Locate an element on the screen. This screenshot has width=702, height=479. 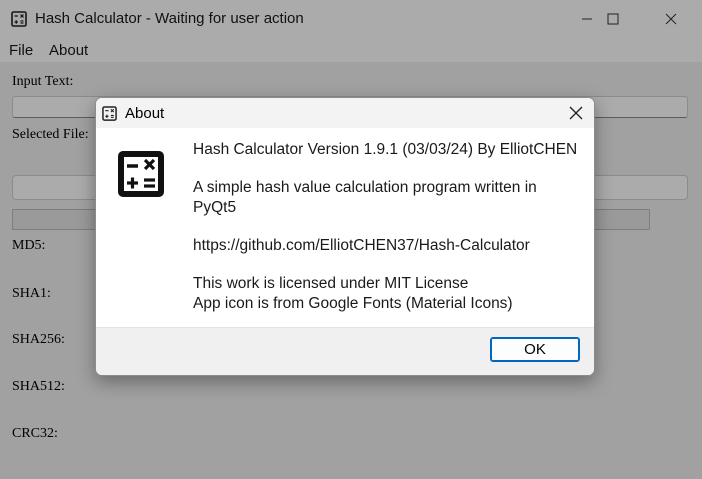
about-dialog-footer: OK is located at coordinates (345, 351).